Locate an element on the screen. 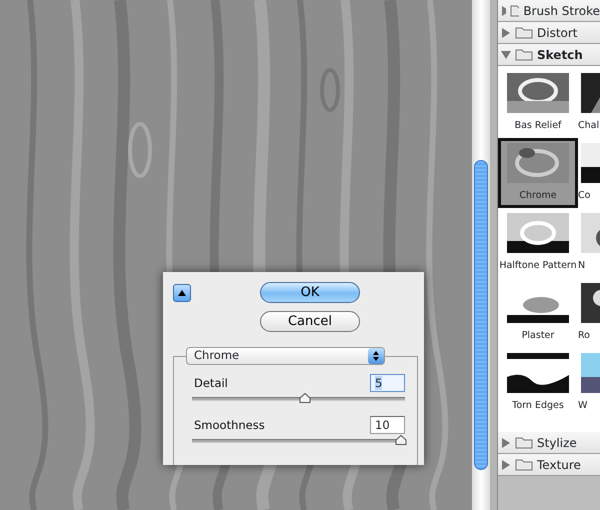 The height and width of the screenshot is (510, 600). scrollbar-thumb is located at coordinates (481, 315).